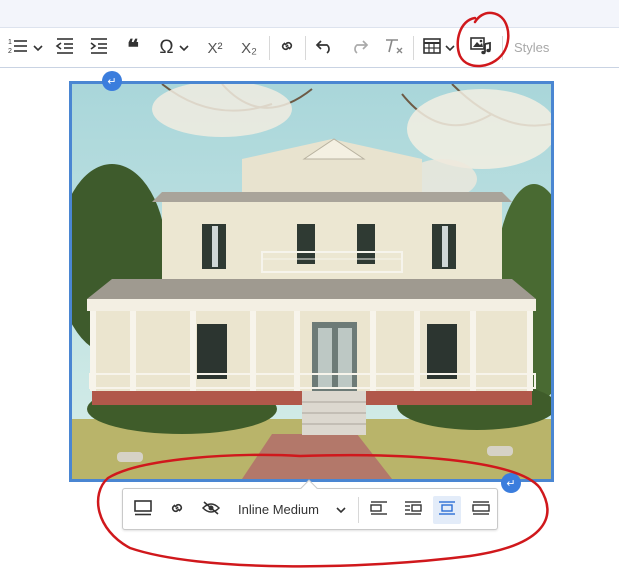 Image resolution: width=619 pixels, height=575 pixels. Describe the element at coordinates (278, 509) in the screenshot. I see `resize-dropdown-label: Inline Medium` at that location.